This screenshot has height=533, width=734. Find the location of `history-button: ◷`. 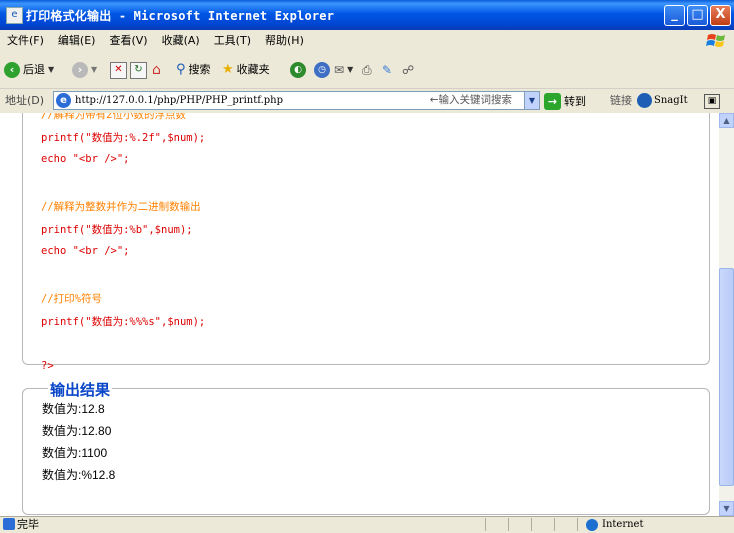

history-button: ◷ is located at coordinates (322, 70).